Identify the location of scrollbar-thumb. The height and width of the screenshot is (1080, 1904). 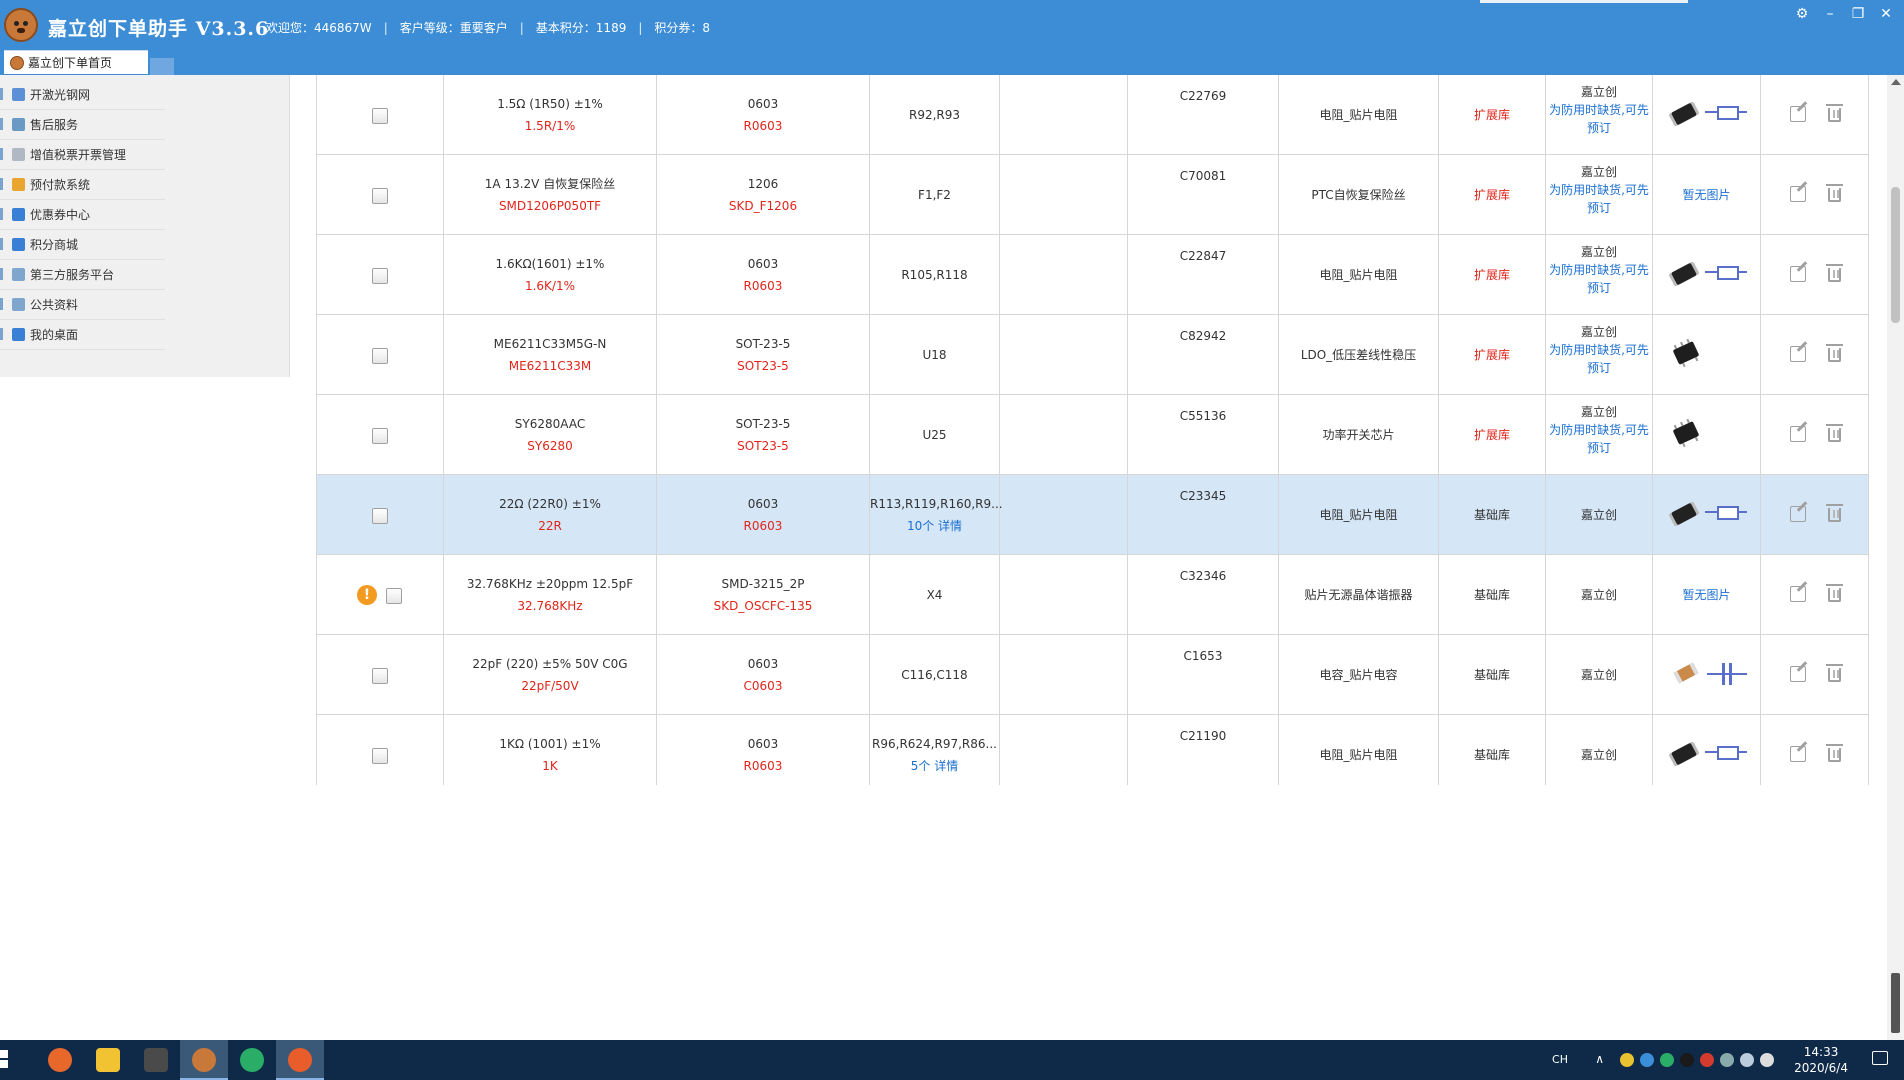
(1895, 255).